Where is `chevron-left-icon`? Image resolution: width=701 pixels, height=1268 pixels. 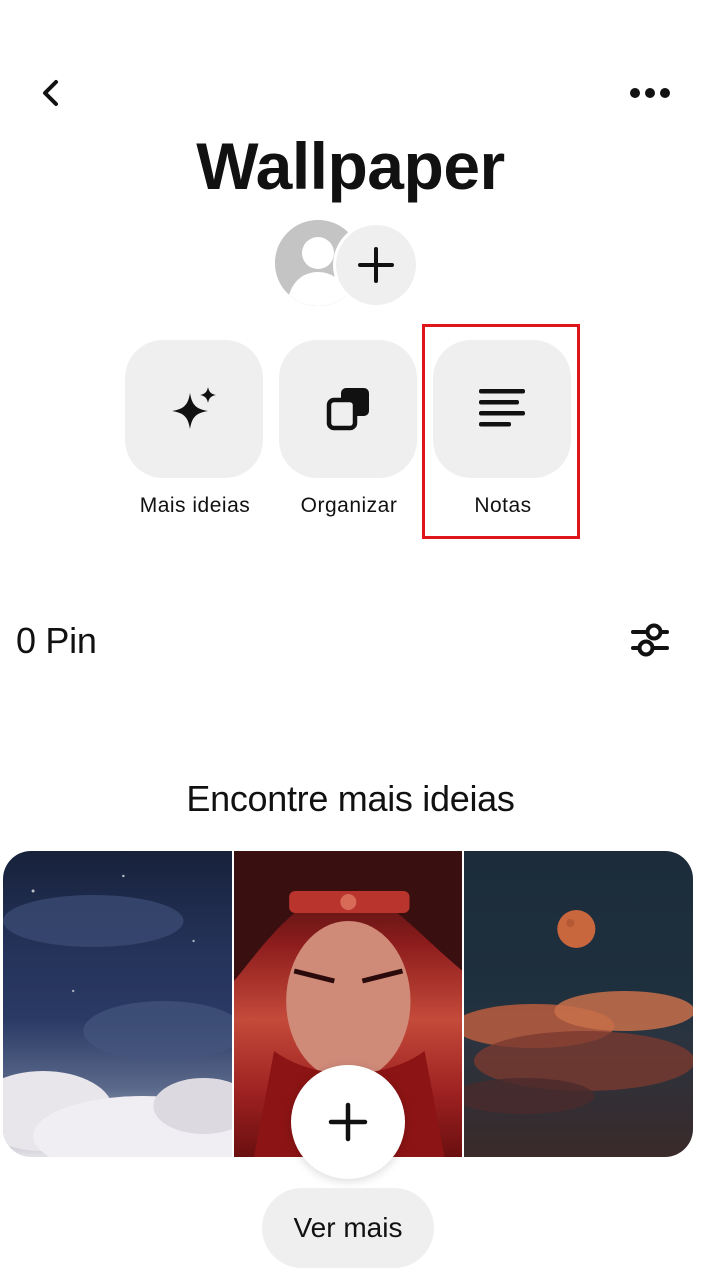 chevron-left-icon is located at coordinates (50, 93).